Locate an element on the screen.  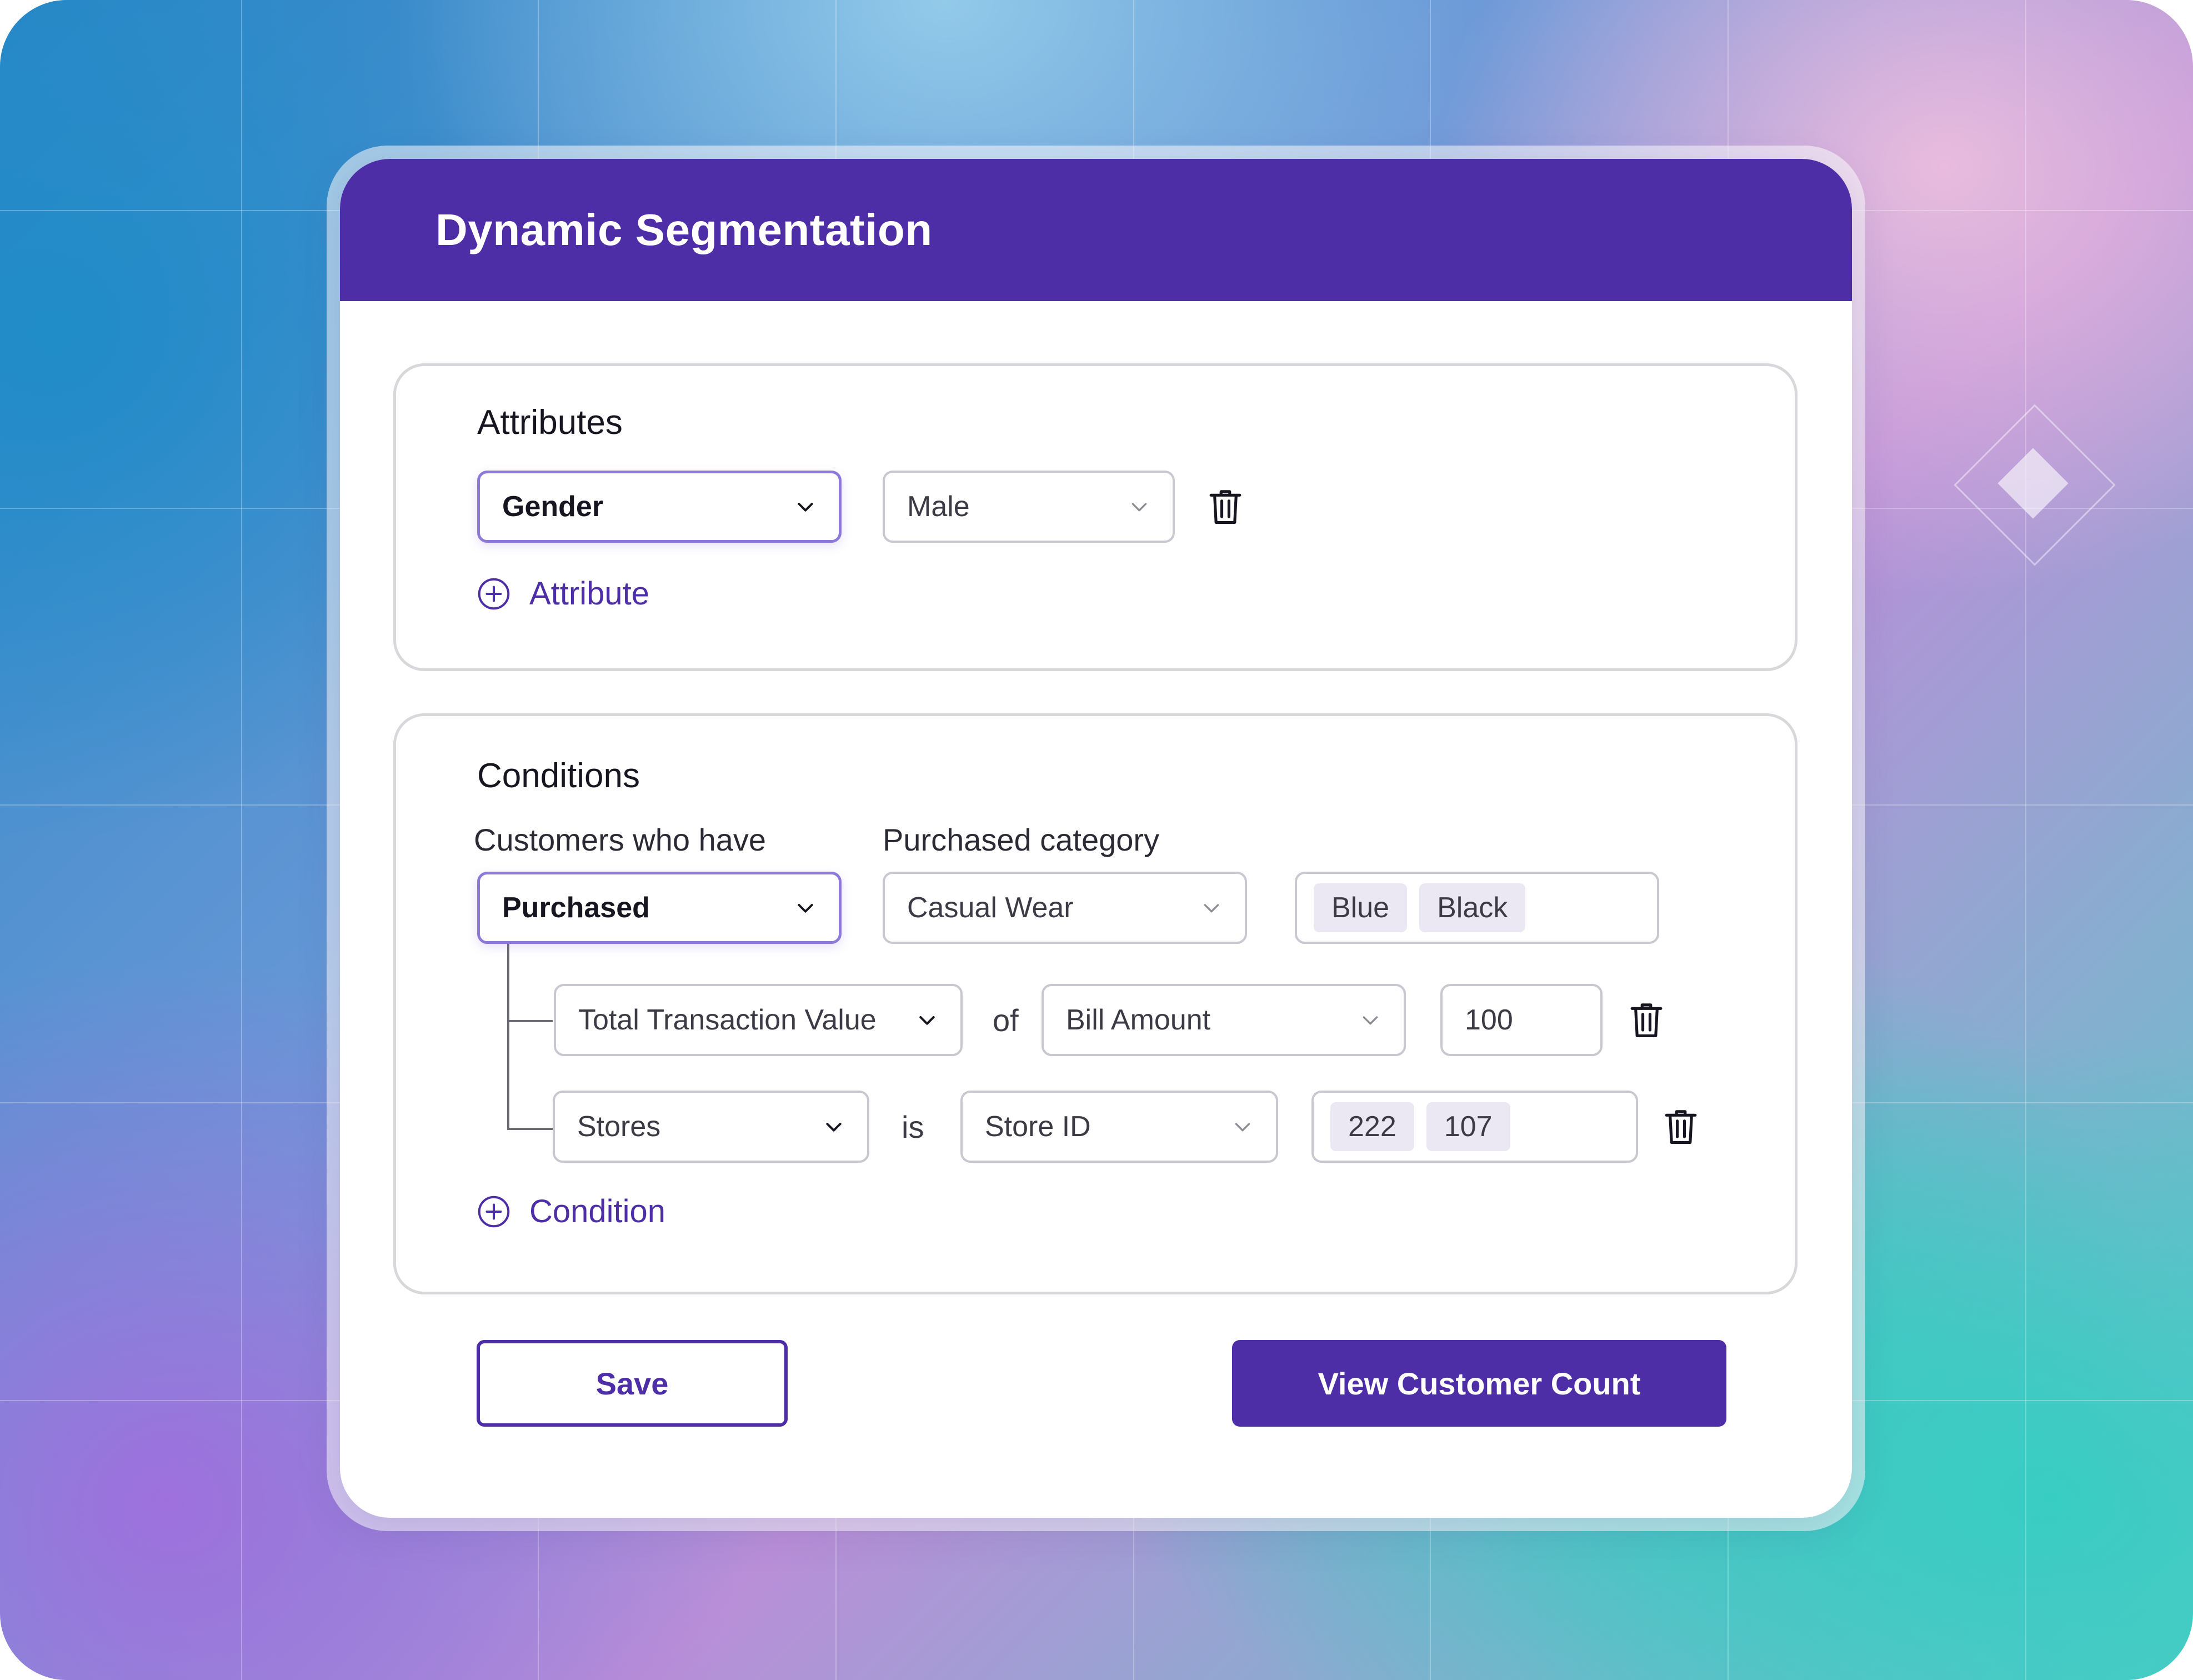
metric-value: Total Transaction Value is located at coordinates (727, 1020).